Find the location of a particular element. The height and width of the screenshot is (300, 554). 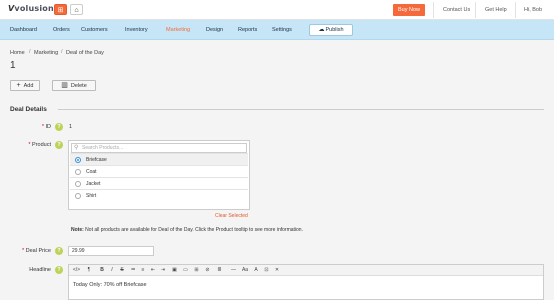

horizontal-rule-icon: — is located at coordinates (233, 270).